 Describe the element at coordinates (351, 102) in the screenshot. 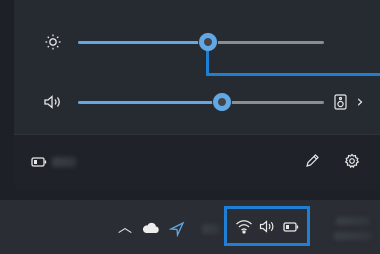

I see `audio-output-button: ›` at that location.